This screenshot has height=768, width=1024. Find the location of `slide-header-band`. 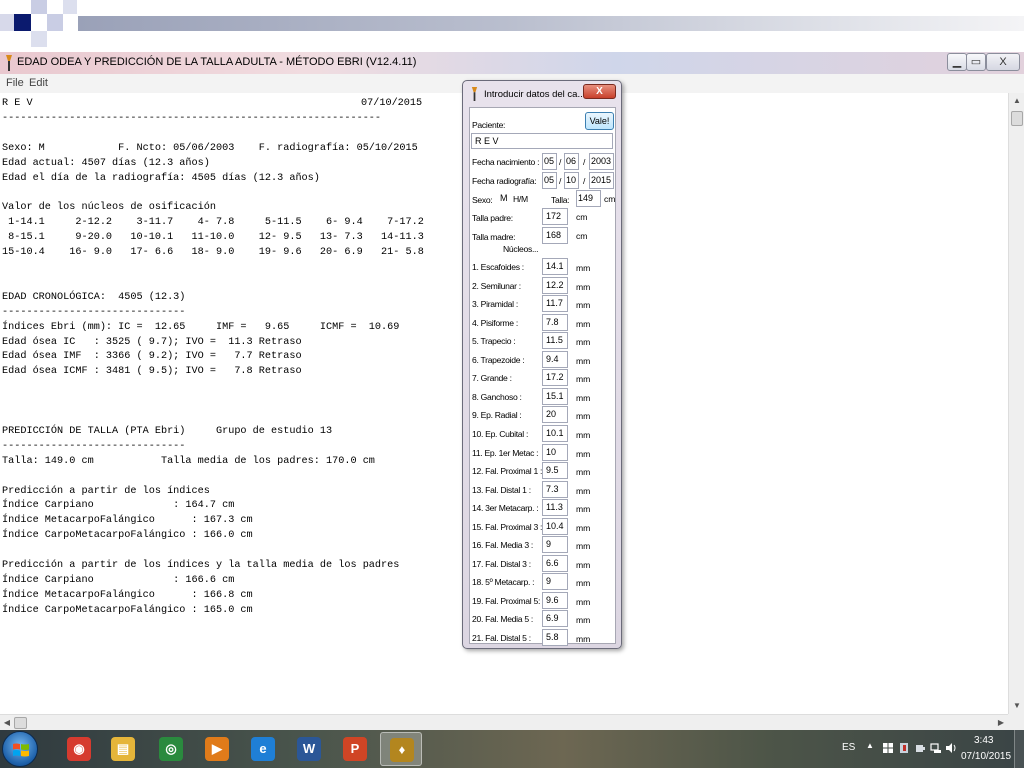

slide-header-band is located at coordinates (512, 25).